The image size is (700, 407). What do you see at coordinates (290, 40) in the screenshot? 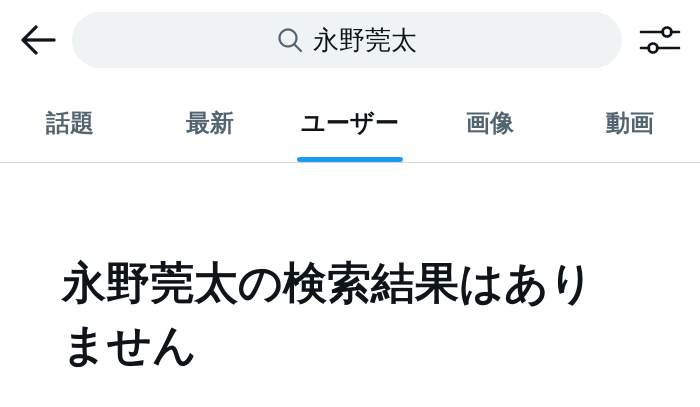
I see `search-icon` at bounding box center [290, 40].